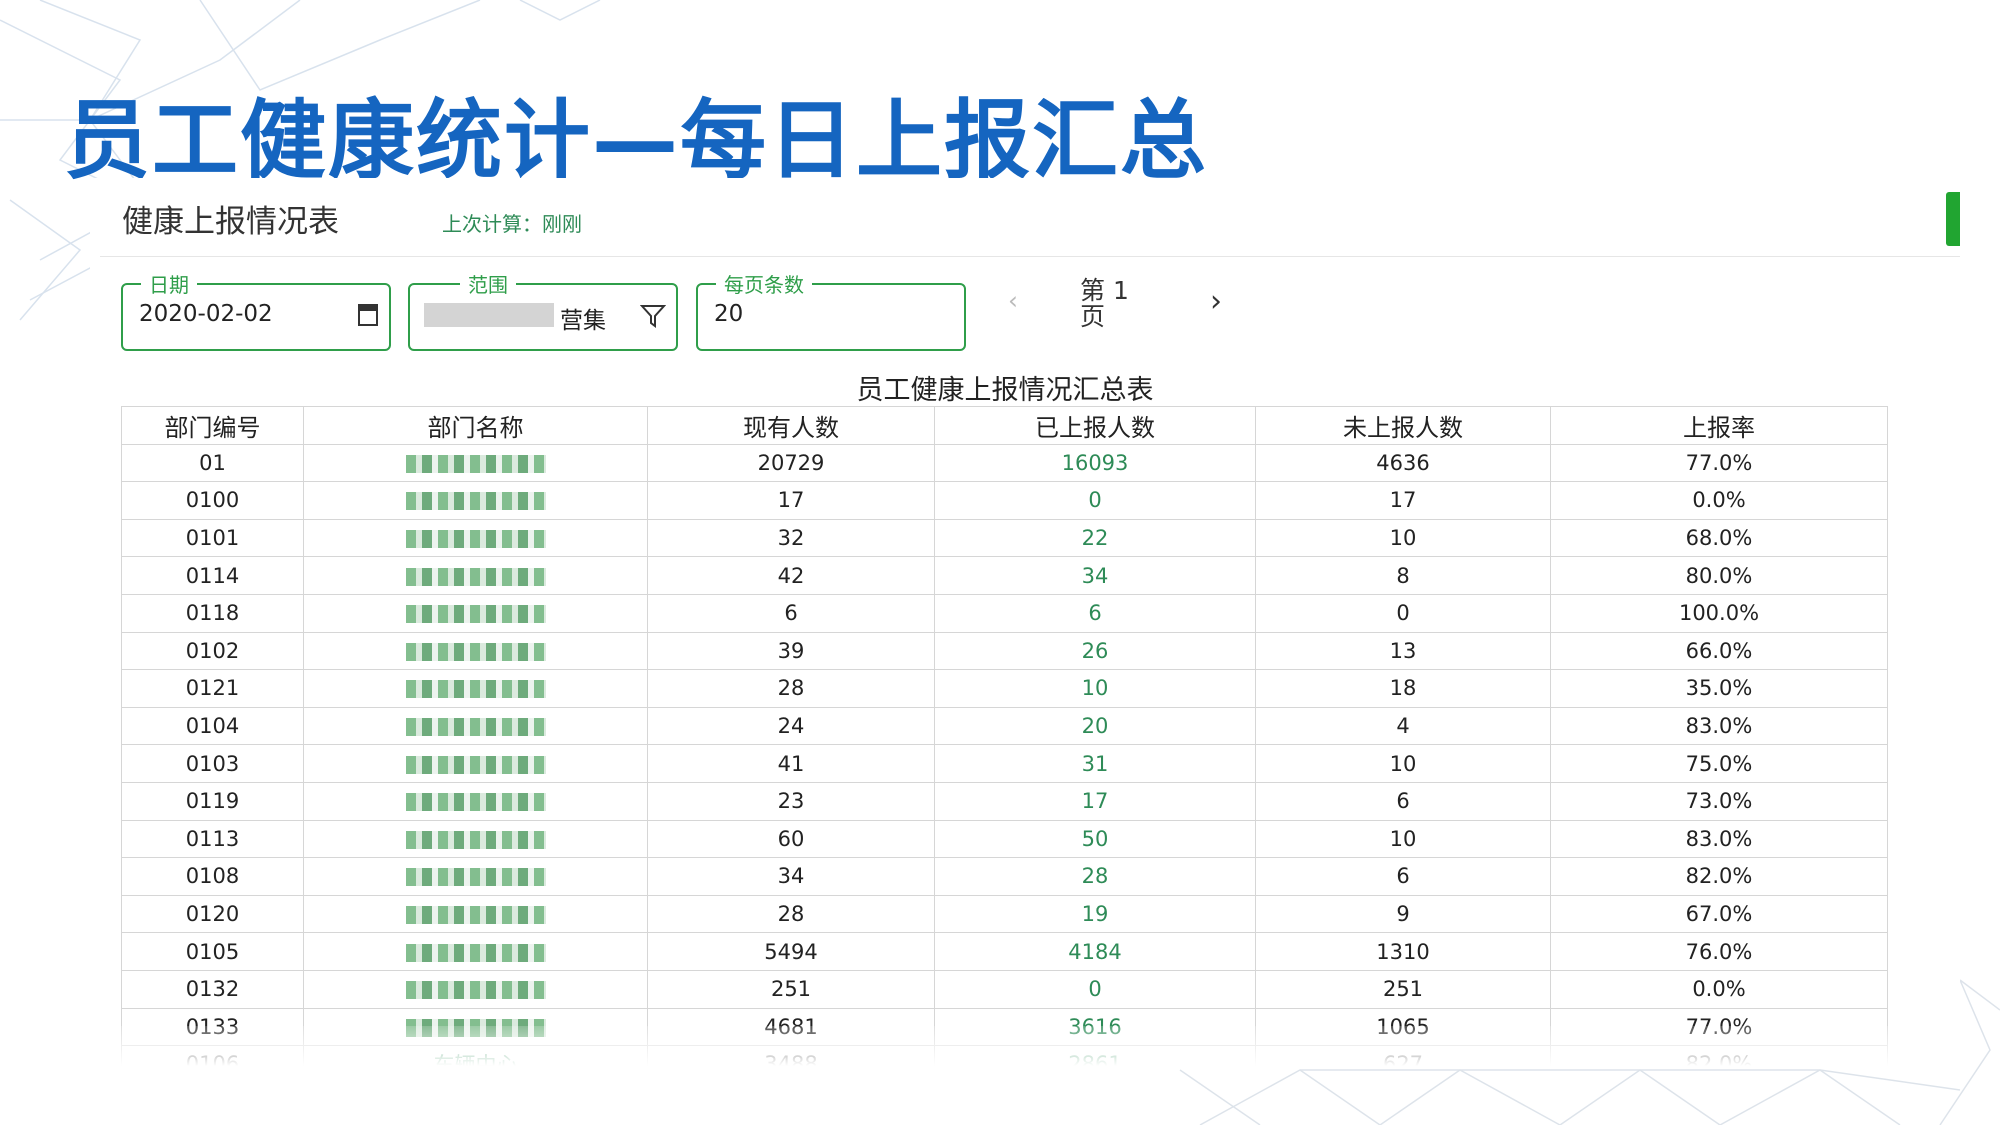 The image size is (2000, 1125). Describe the element at coordinates (489, 315) in the screenshot. I see `redacted-scope` at that location.